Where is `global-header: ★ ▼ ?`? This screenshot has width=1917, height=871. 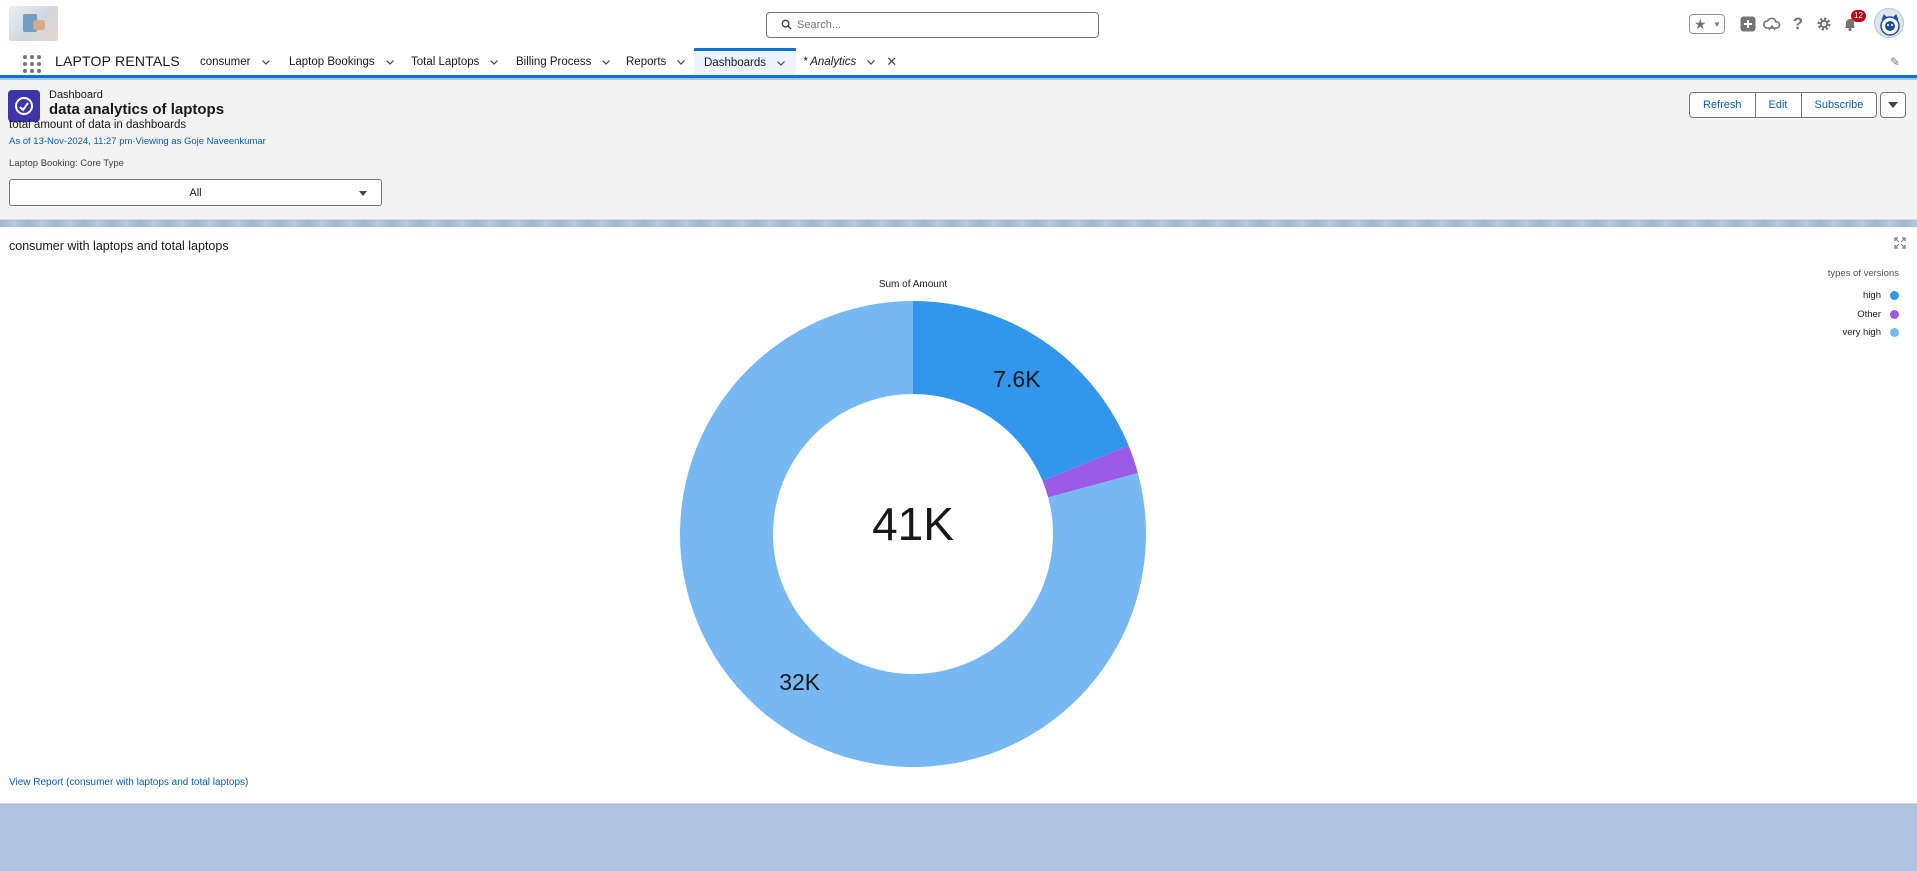
global-header: ★ ▼ ? is located at coordinates (958, 24).